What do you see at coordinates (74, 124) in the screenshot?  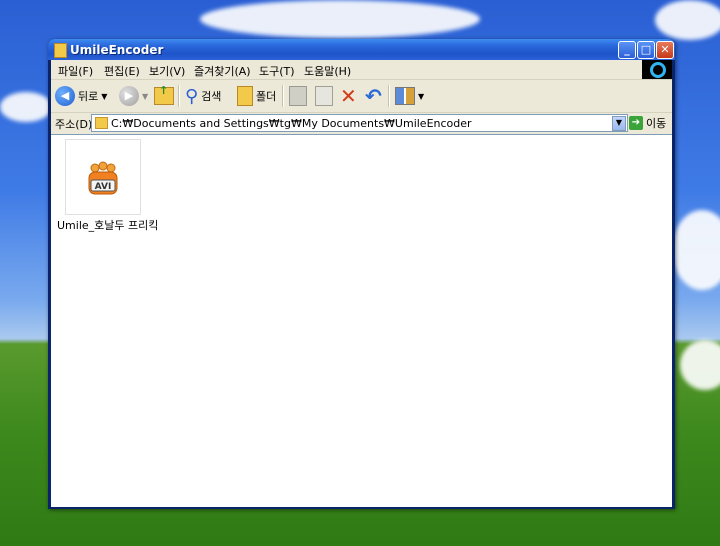 I see `address-label: 주소(D)` at bounding box center [74, 124].